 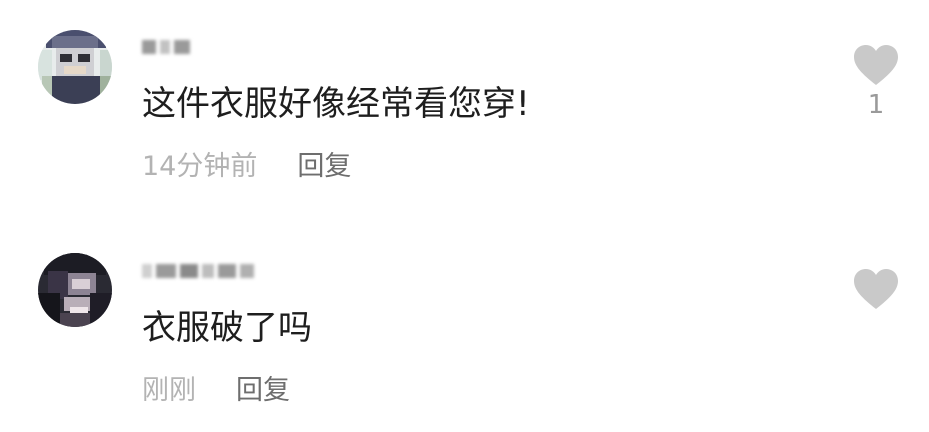 What do you see at coordinates (216, 391) in the screenshot?
I see `comment-meta: 刚刚 回复` at bounding box center [216, 391].